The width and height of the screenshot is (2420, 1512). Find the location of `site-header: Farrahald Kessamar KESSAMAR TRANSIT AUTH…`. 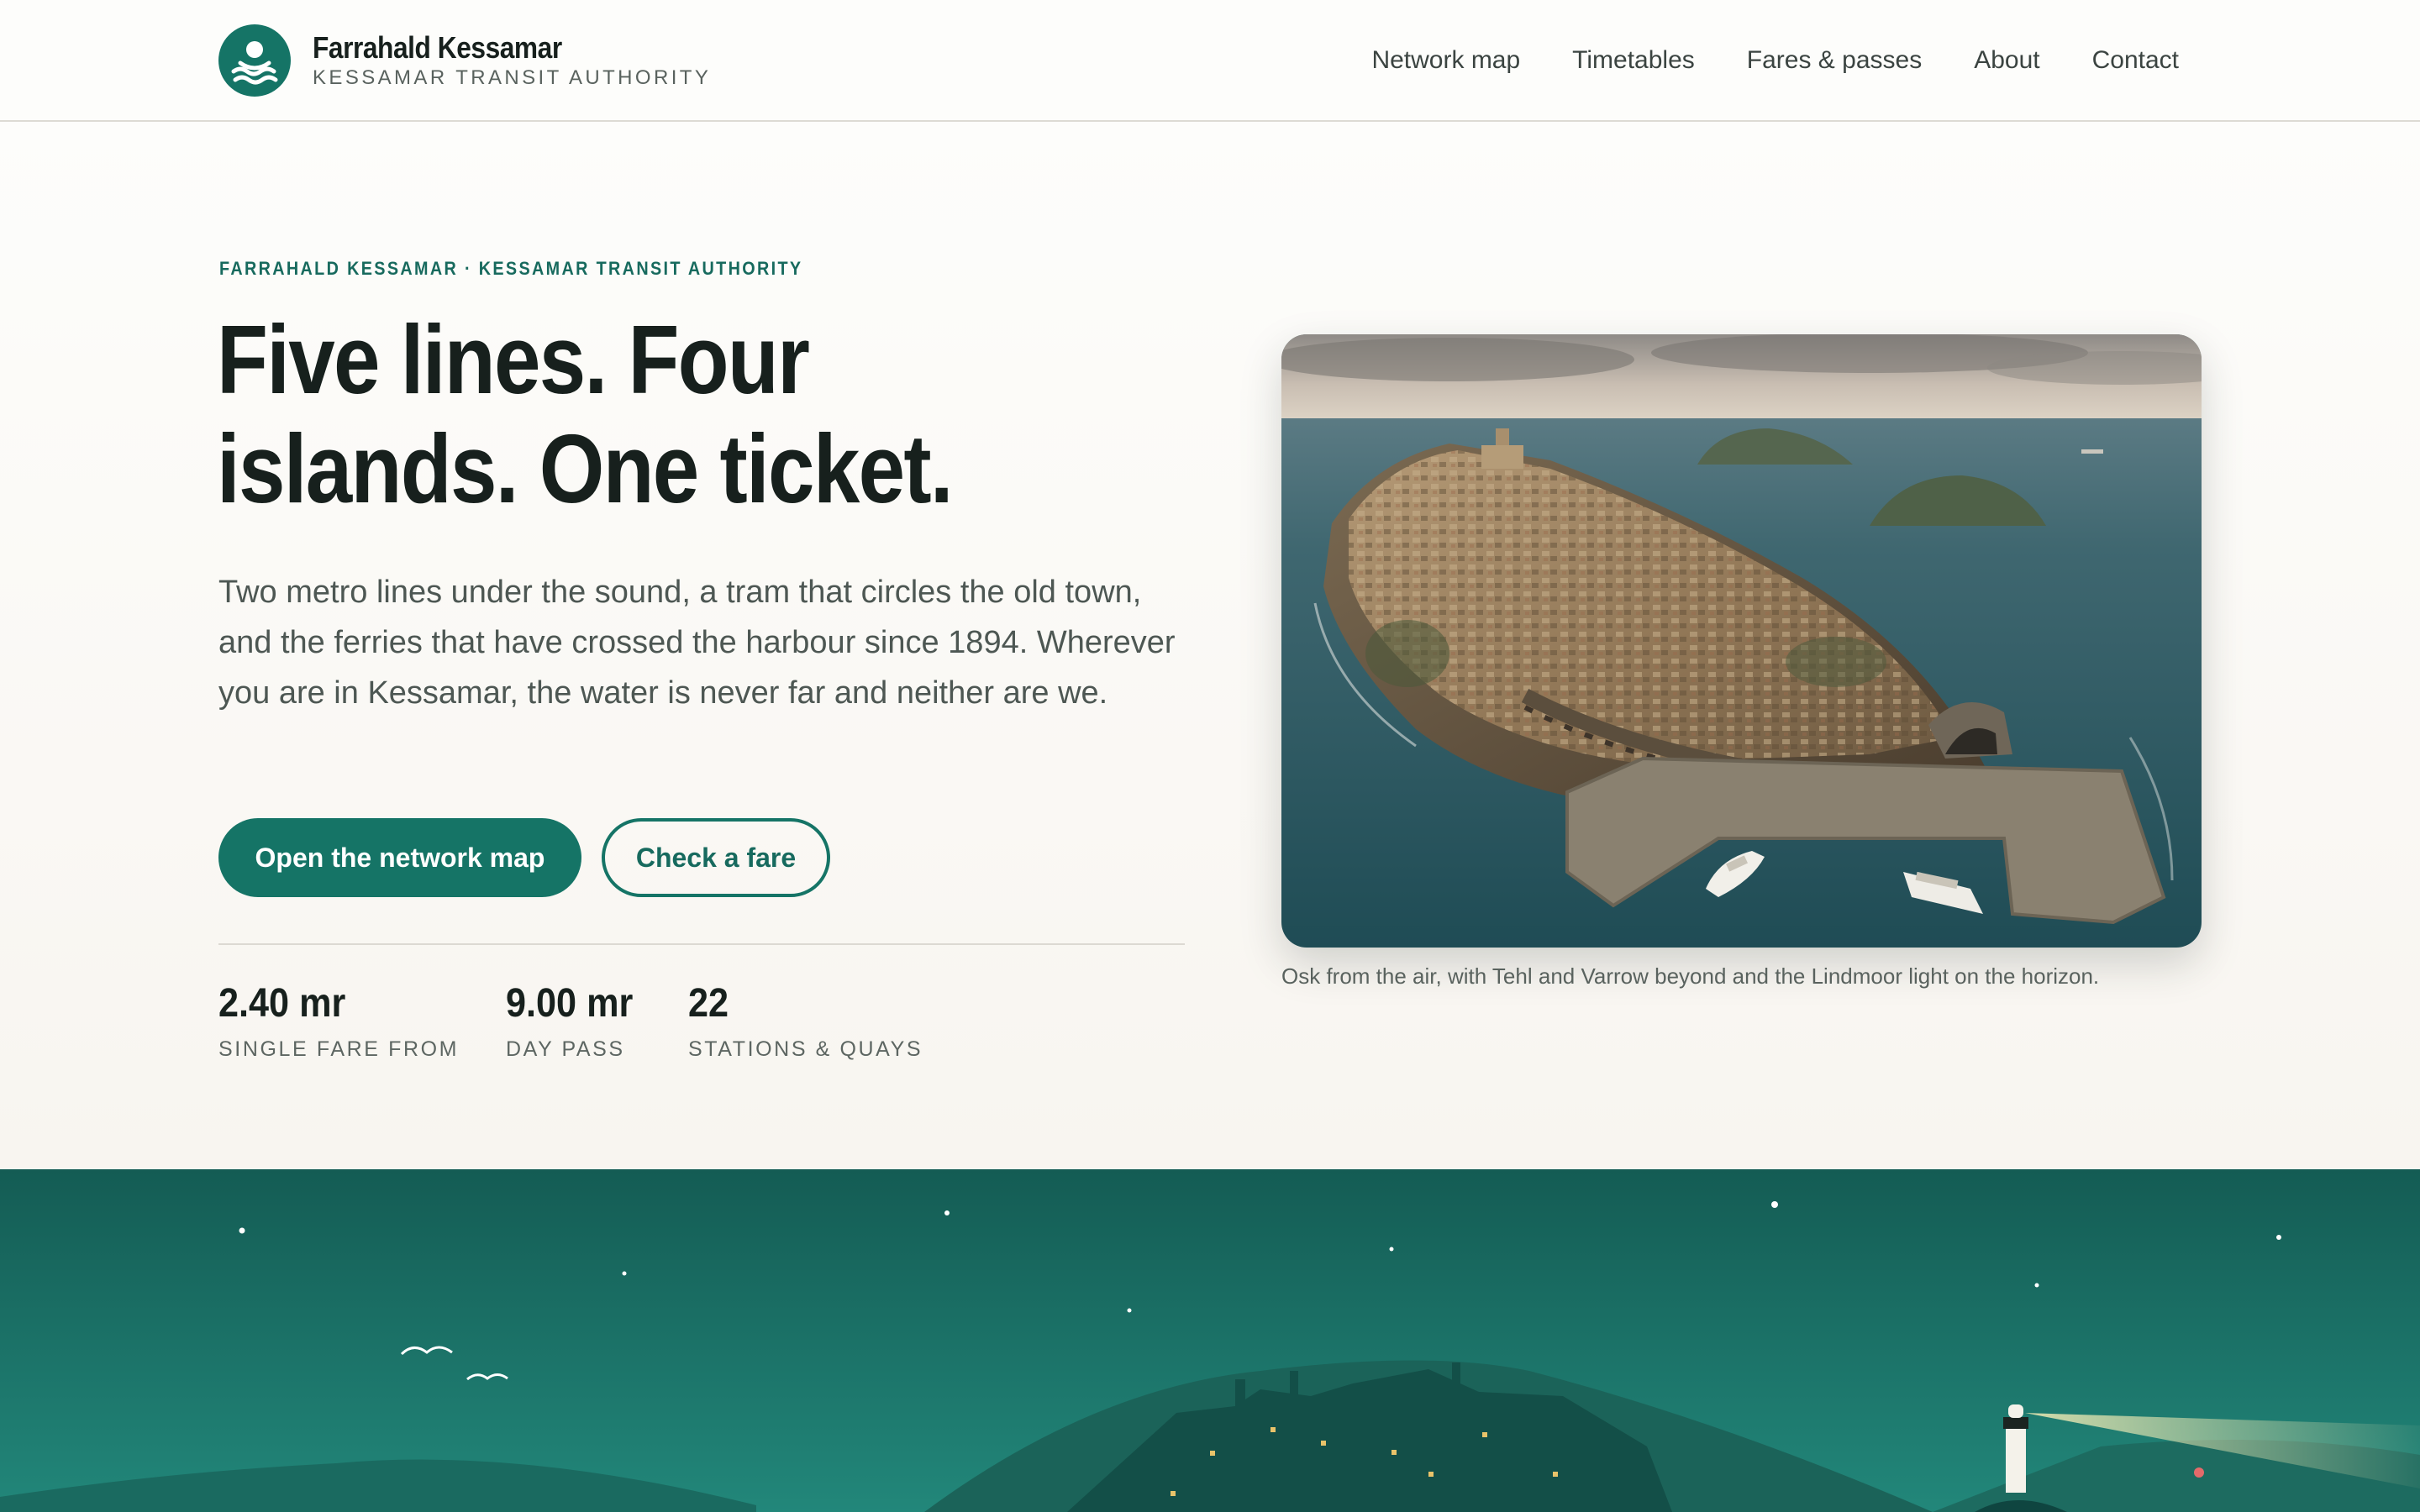

site-header: Farrahald Kessamar KESSAMAR TRANSIT AUTH… is located at coordinates (1210, 61).